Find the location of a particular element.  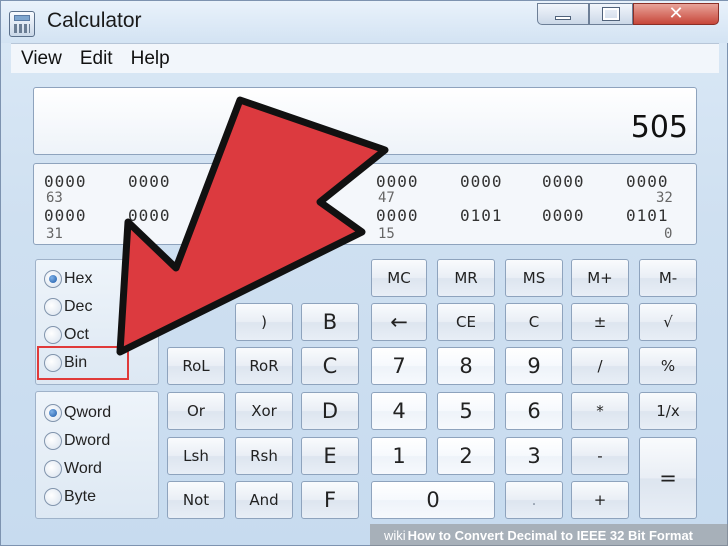

key-rol: RoL is located at coordinates (196, 366).